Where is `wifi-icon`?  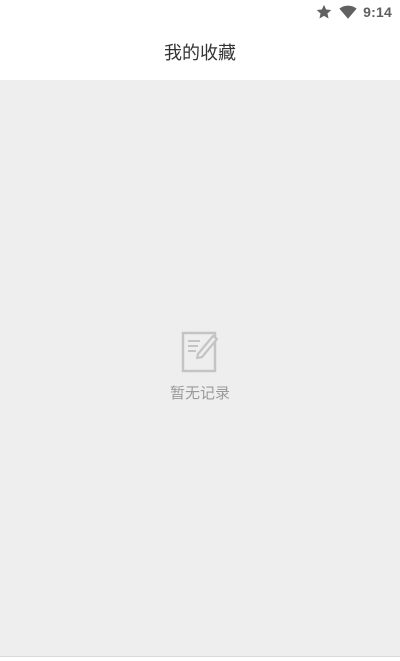 wifi-icon is located at coordinates (348, 12).